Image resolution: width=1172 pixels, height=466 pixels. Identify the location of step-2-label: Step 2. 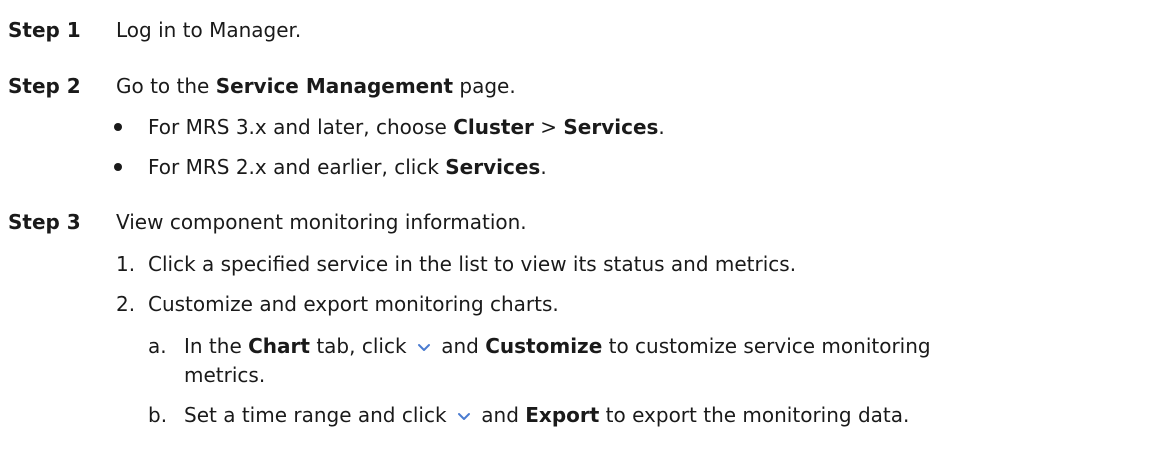
(44, 86).